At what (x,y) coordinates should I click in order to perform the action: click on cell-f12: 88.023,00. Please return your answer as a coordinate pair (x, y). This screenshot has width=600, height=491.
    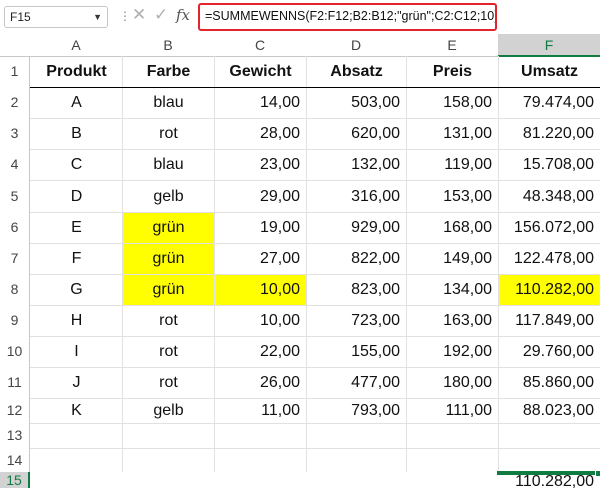
    Looking at the image, I should click on (549, 411).